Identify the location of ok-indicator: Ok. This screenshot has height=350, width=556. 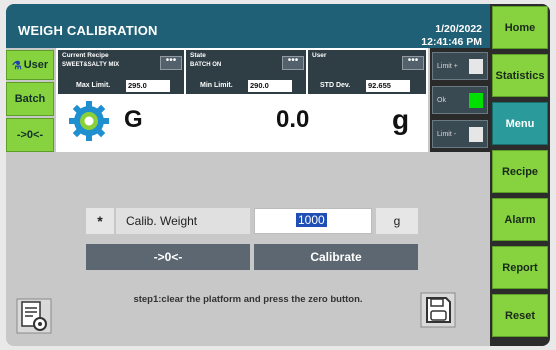
(460, 100).